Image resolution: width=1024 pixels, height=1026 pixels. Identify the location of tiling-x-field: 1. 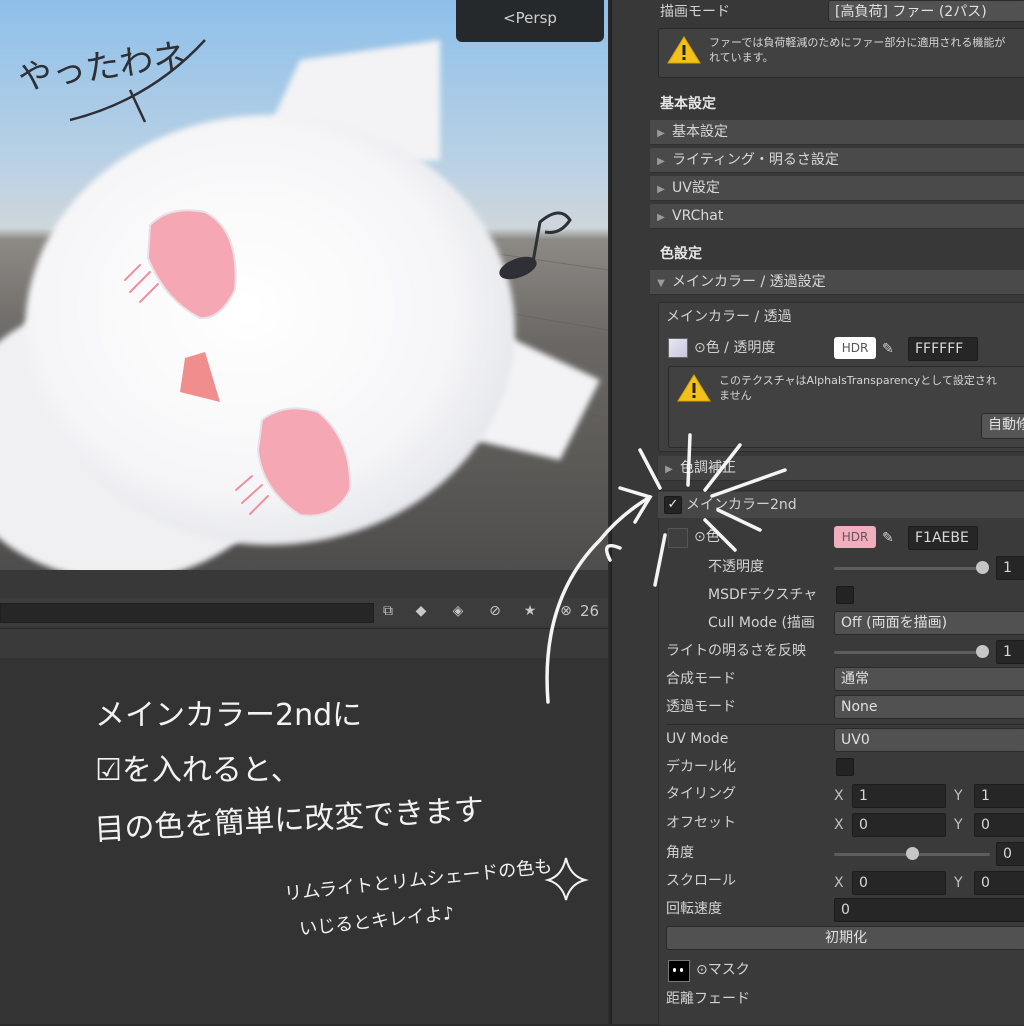
(899, 796).